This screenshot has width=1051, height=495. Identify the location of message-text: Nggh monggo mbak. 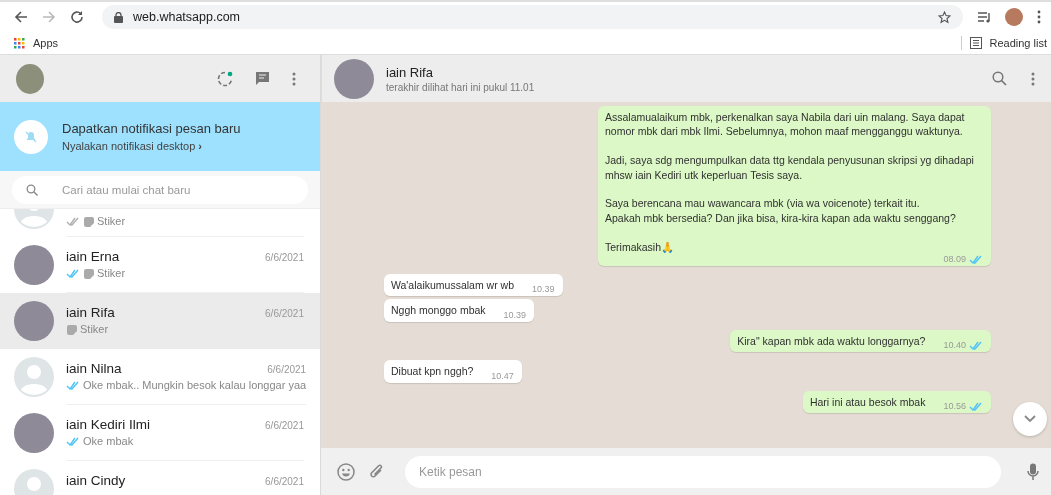
(438, 310).